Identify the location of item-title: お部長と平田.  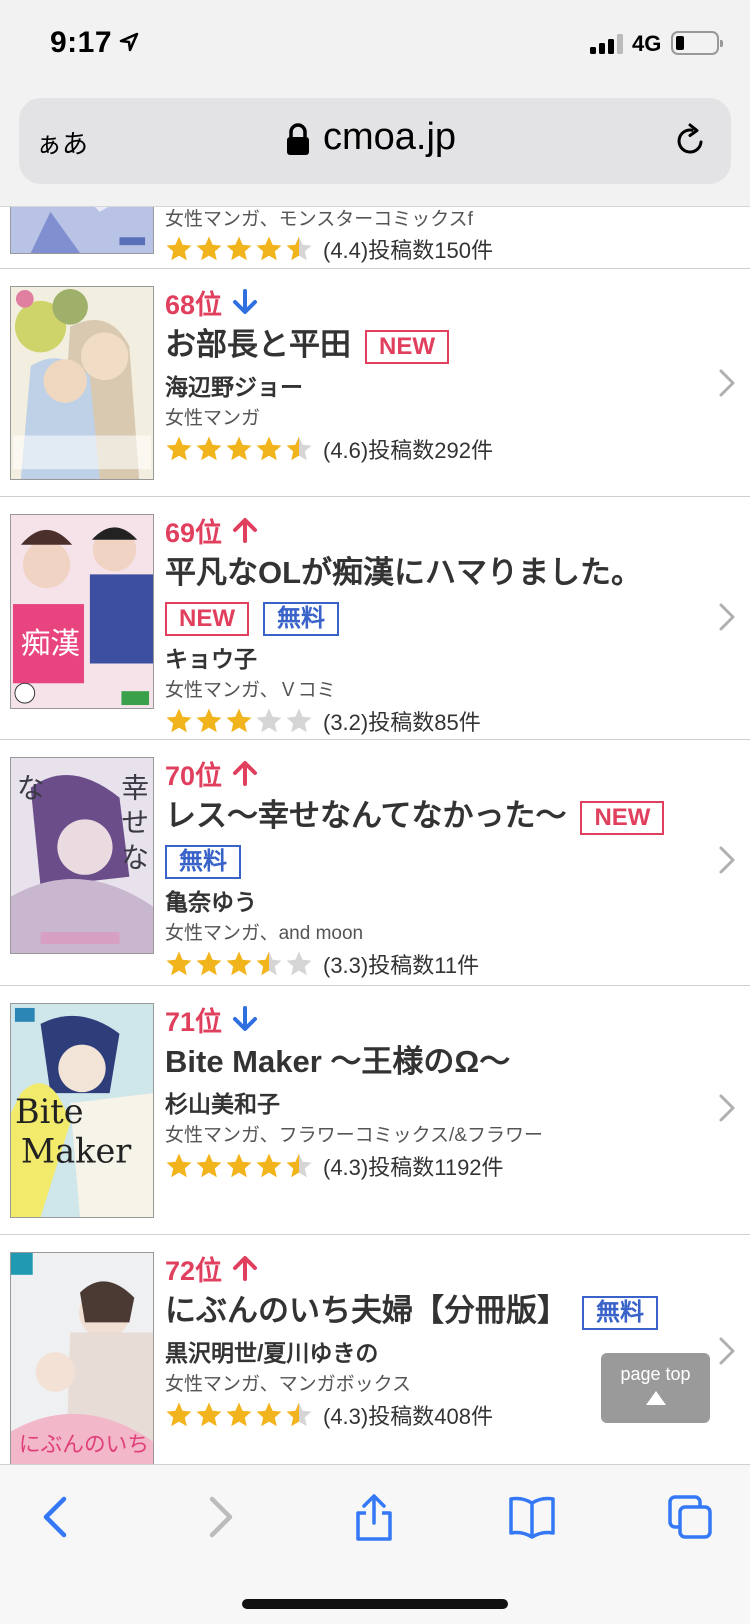
(258, 344).